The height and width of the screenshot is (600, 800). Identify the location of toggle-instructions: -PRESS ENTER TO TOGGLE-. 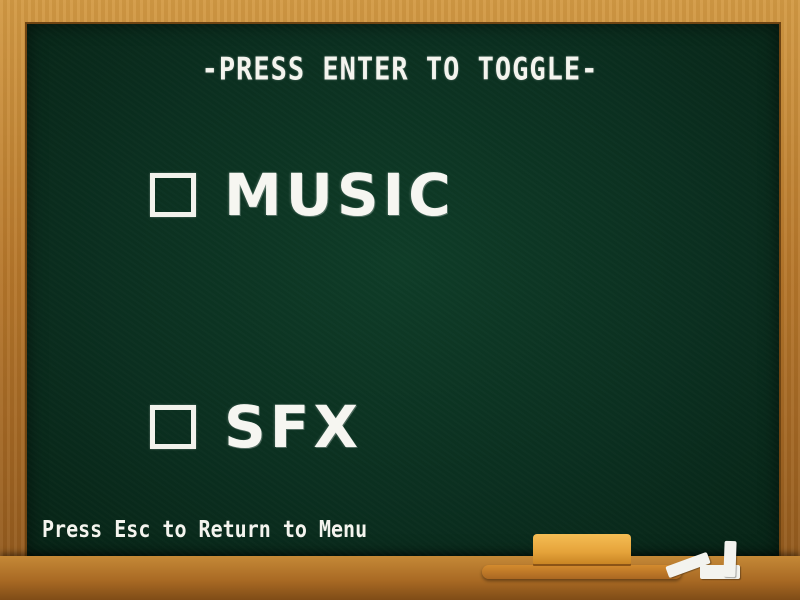
(400, 69).